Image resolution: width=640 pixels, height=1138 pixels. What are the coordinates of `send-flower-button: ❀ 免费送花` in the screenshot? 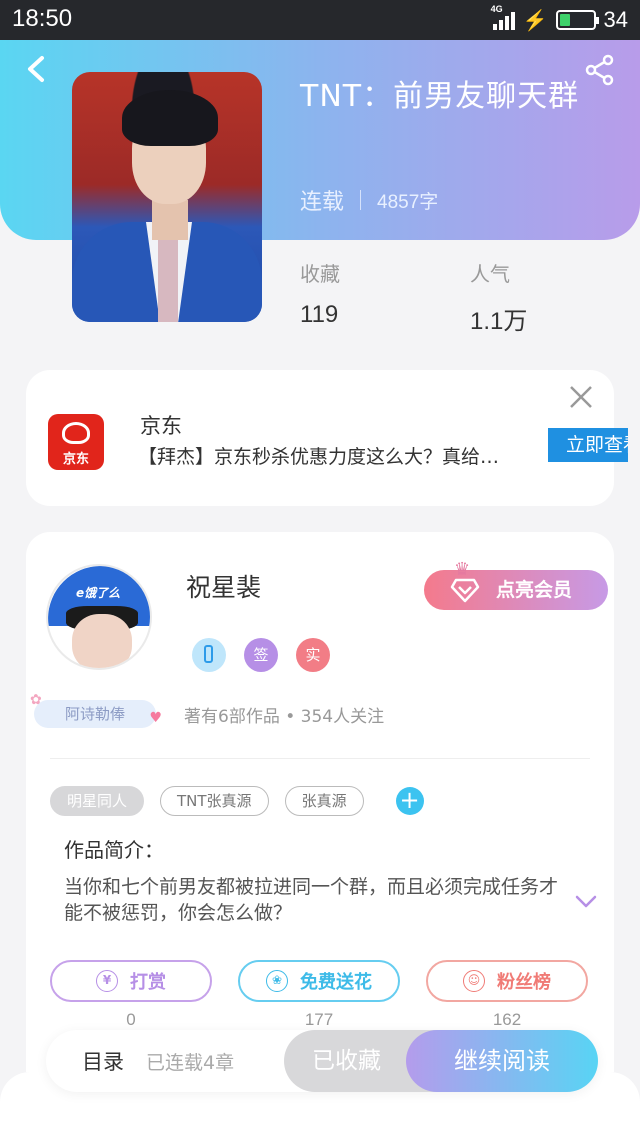 It's located at (319, 981).